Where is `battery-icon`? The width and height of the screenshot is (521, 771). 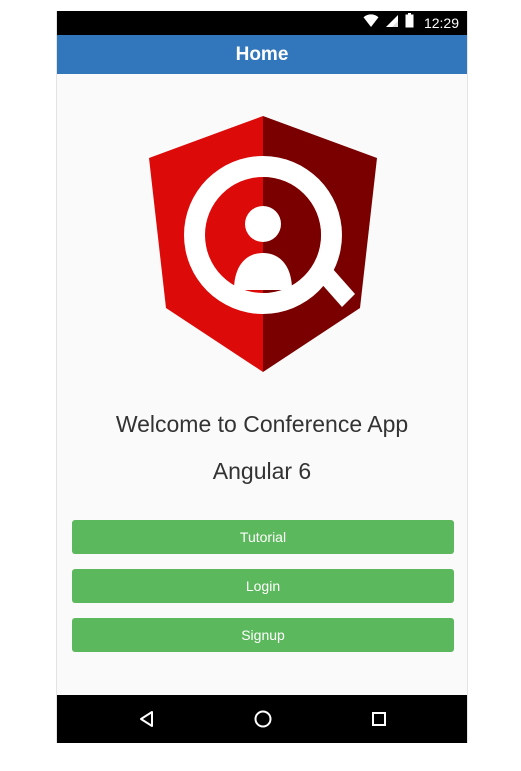
battery-icon is located at coordinates (409, 23).